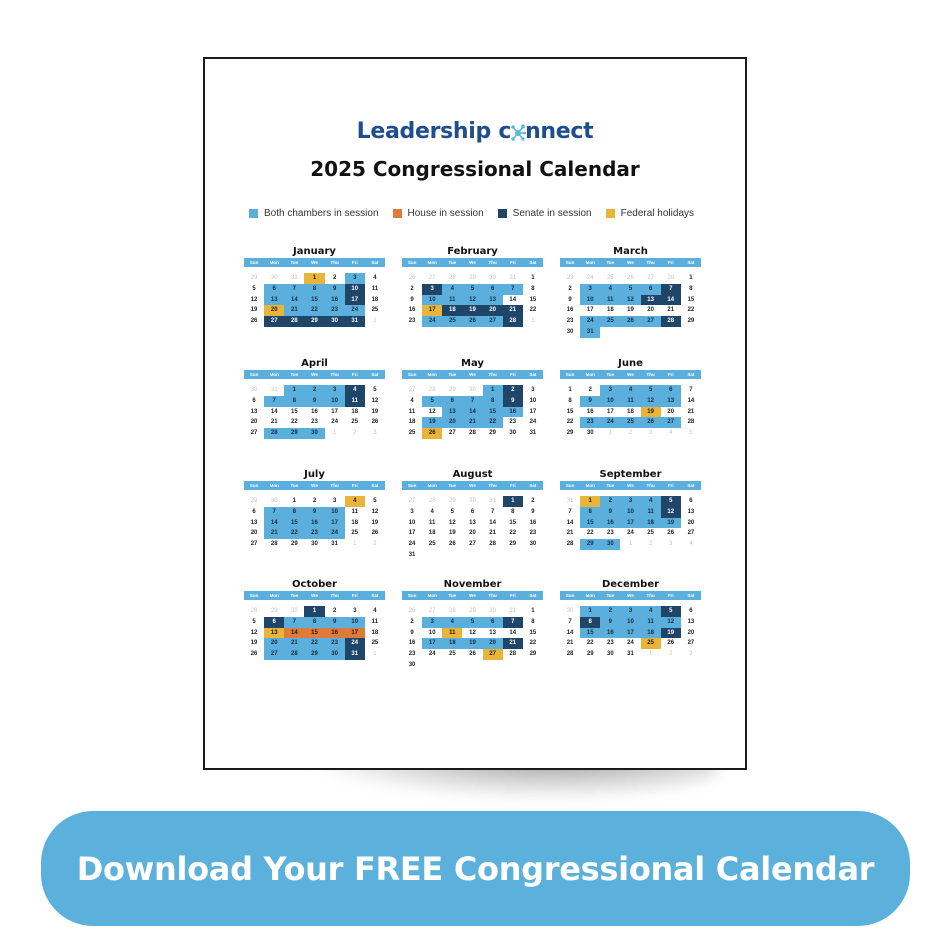 This screenshot has height=947, width=943. I want to click on adjacent-month-day: 31, so click(513, 611).